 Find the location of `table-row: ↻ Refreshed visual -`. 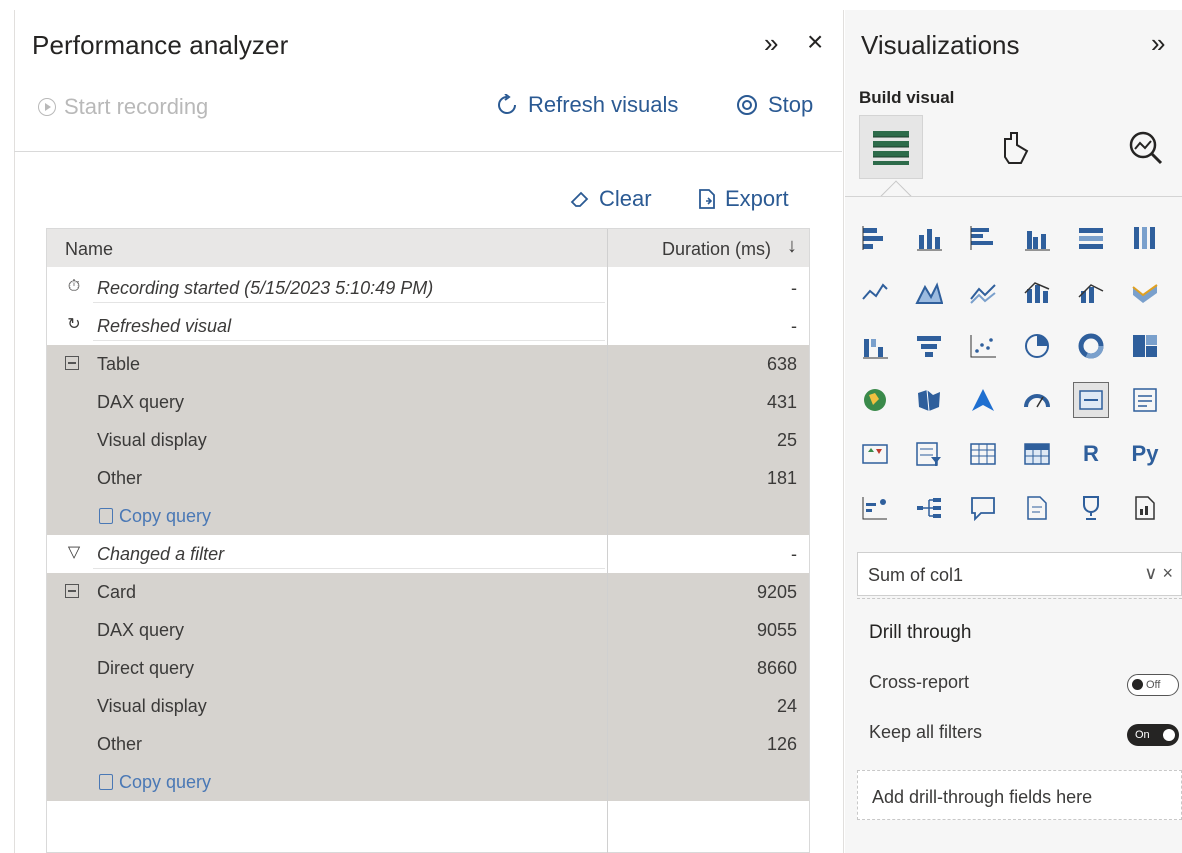

table-row: ↻ Refreshed visual - is located at coordinates (428, 326).